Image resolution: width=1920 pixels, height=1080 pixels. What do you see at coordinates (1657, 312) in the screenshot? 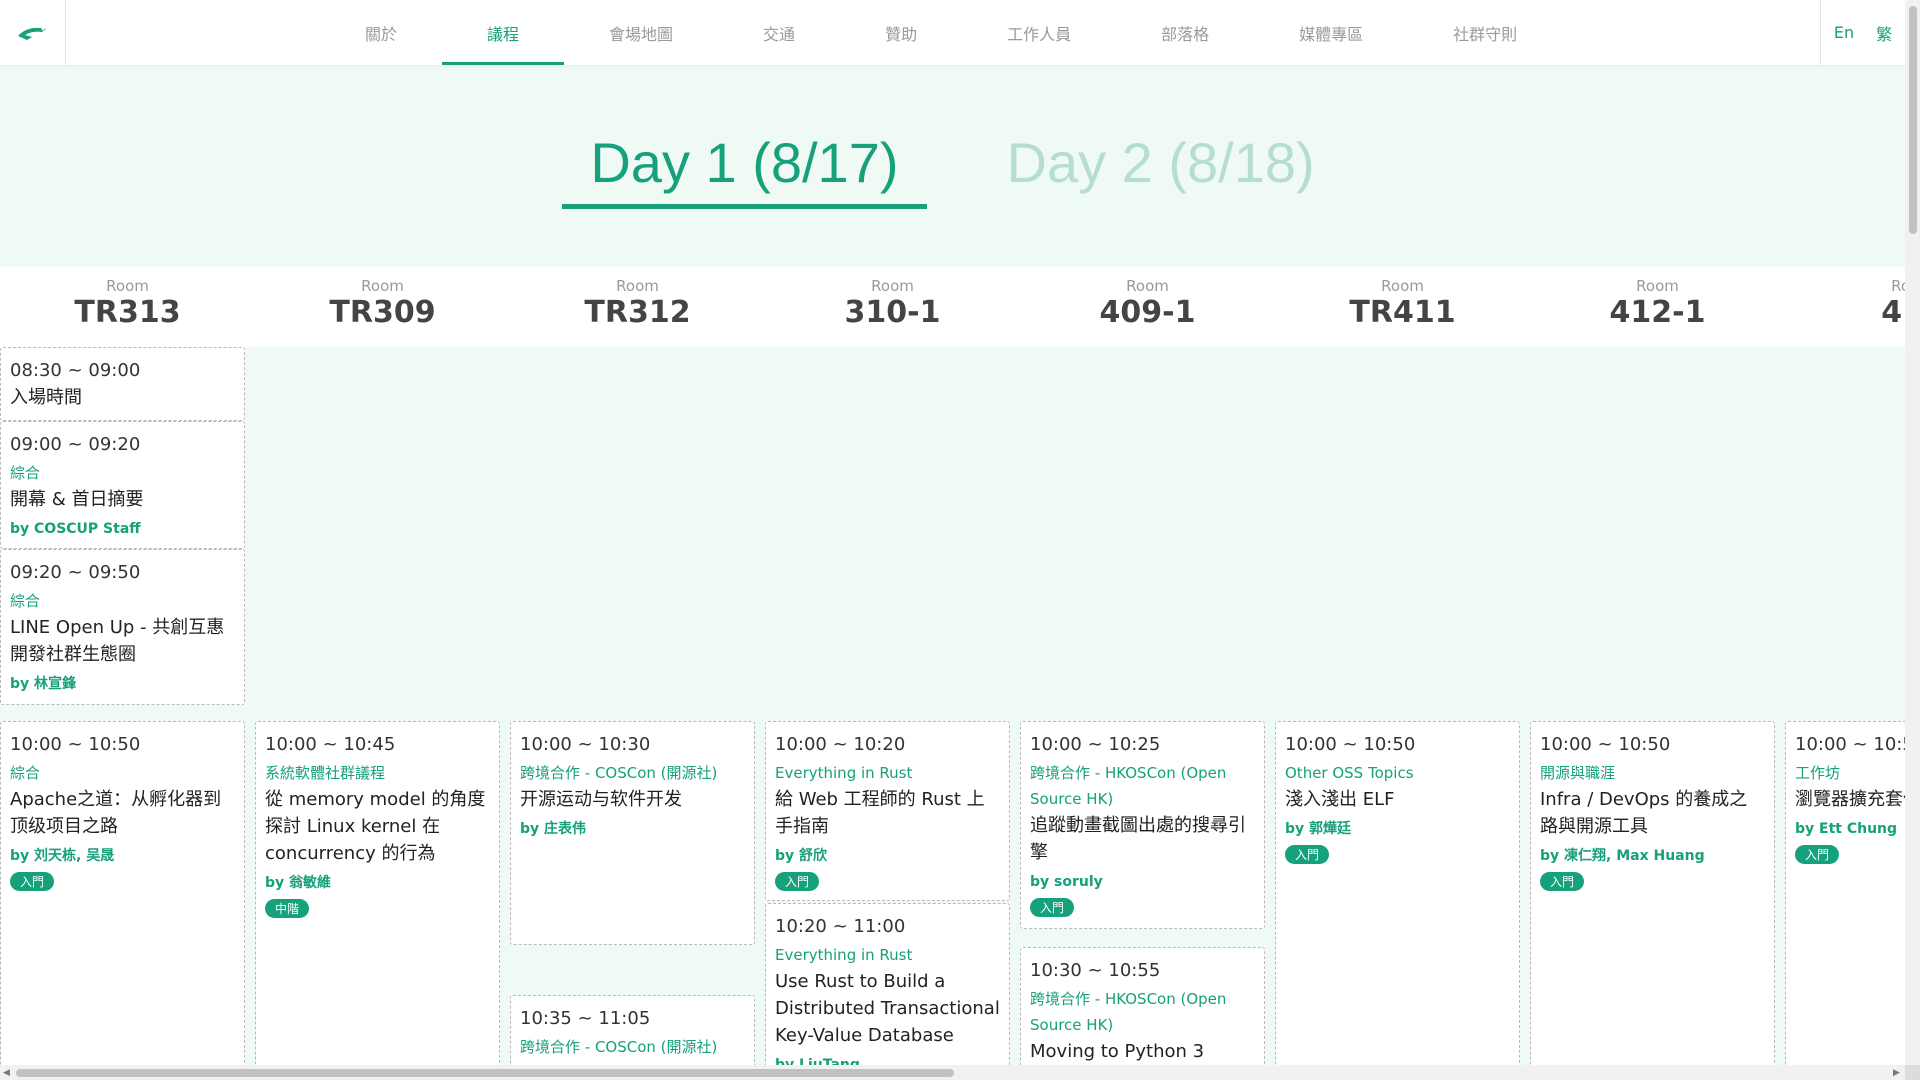
I see `room-name: 412-1` at bounding box center [1657, 312].